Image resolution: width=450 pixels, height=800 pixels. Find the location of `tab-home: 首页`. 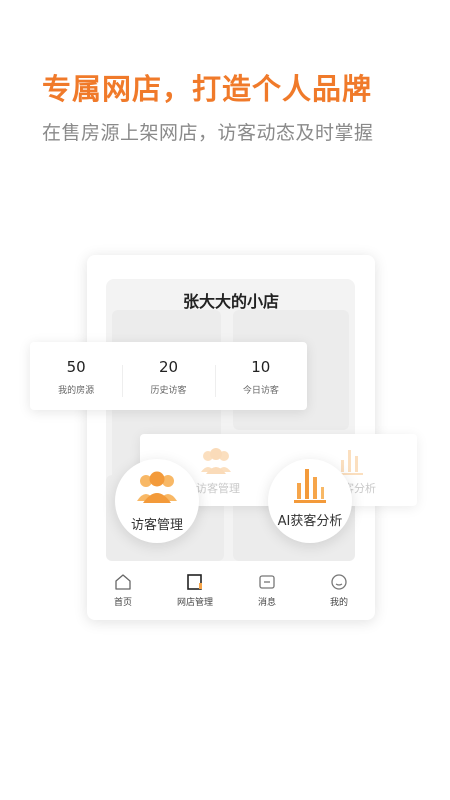

tab-home: 首页 is located at coordinates (123, 595).